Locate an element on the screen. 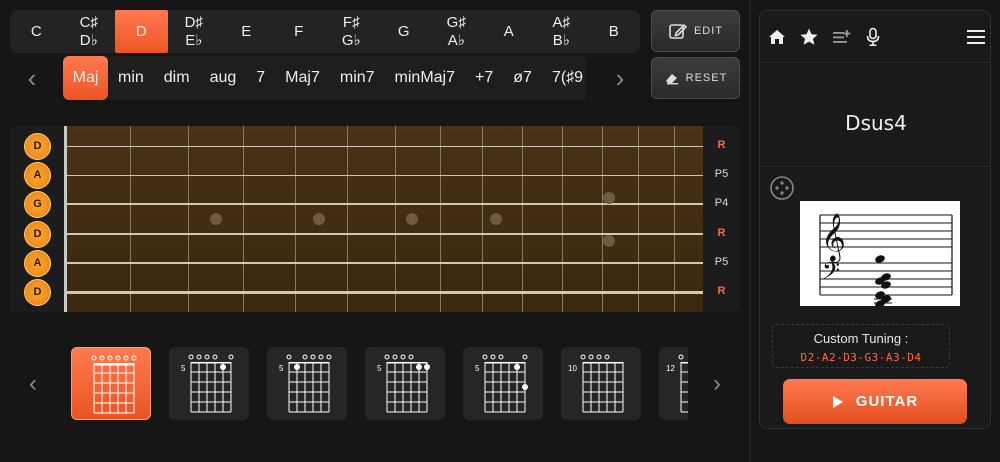 The width and height of the screenshot is (1000, 462). quality-list: Maj min dim aug 7 Maj7 min7 minMaj7 +7 ø7 7(♯9 is located at coordinates (325, 78).